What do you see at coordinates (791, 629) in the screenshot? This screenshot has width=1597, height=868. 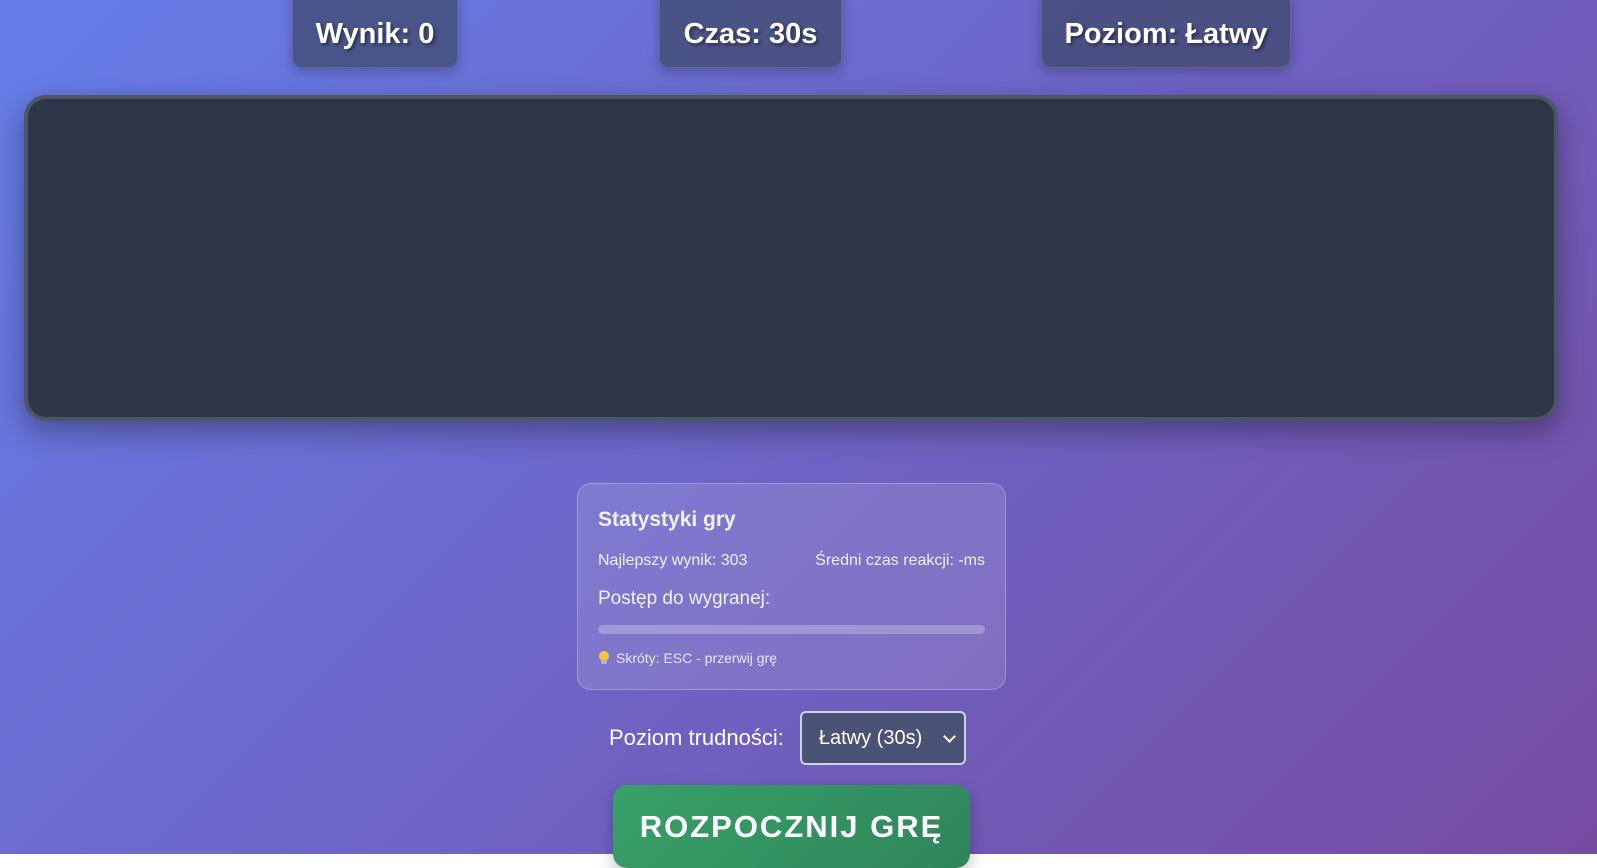 I see `progress-bar` at bounding box center [791, 629].